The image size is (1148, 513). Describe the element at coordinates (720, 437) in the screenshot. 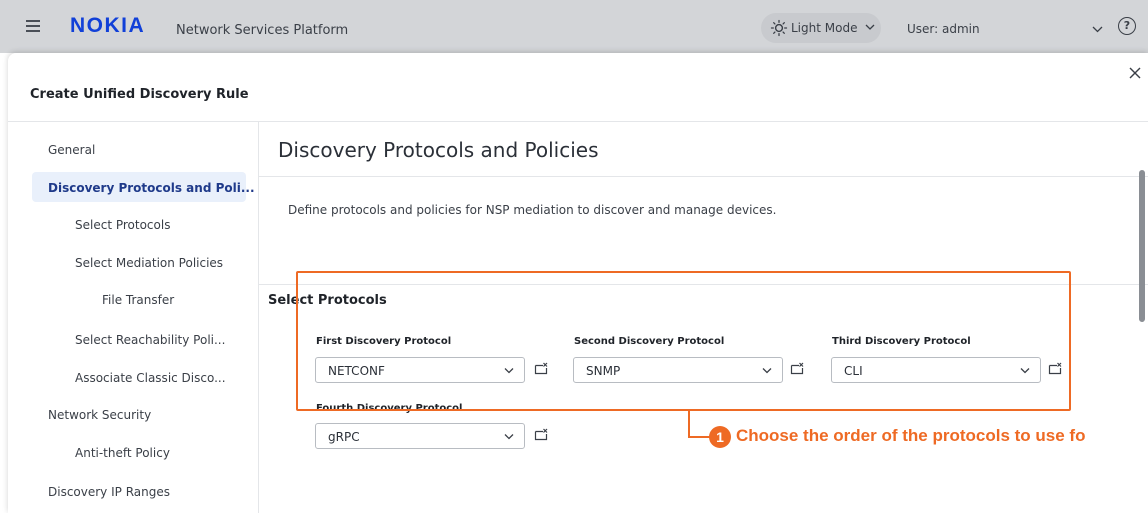

I see `annotation-number-badge: 1` at that location.